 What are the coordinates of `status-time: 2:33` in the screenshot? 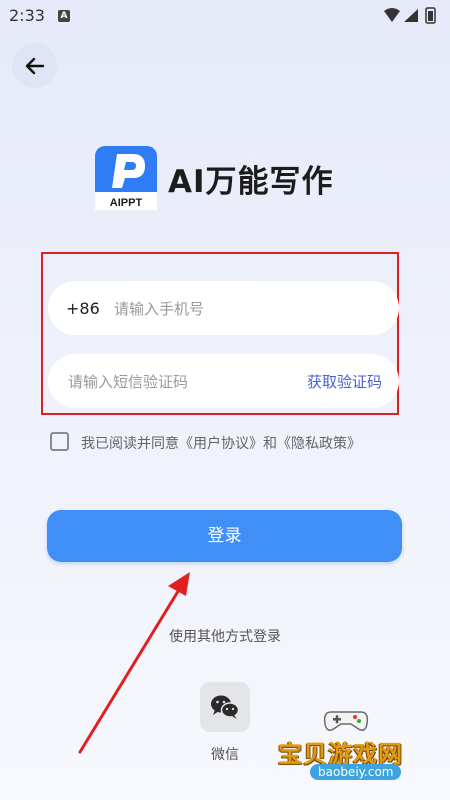 It's located at (27, 15).